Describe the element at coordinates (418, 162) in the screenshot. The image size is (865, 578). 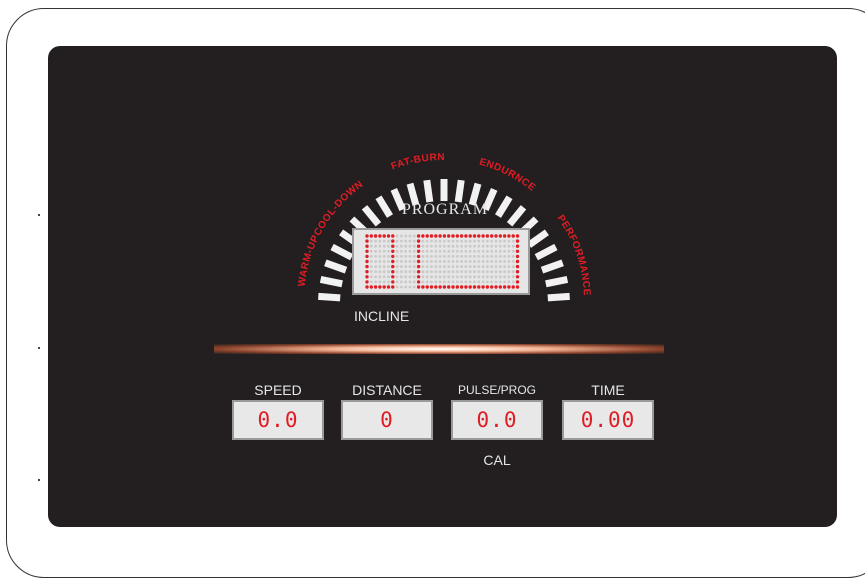
I see `svg-text: FAT-BURN` at that location.